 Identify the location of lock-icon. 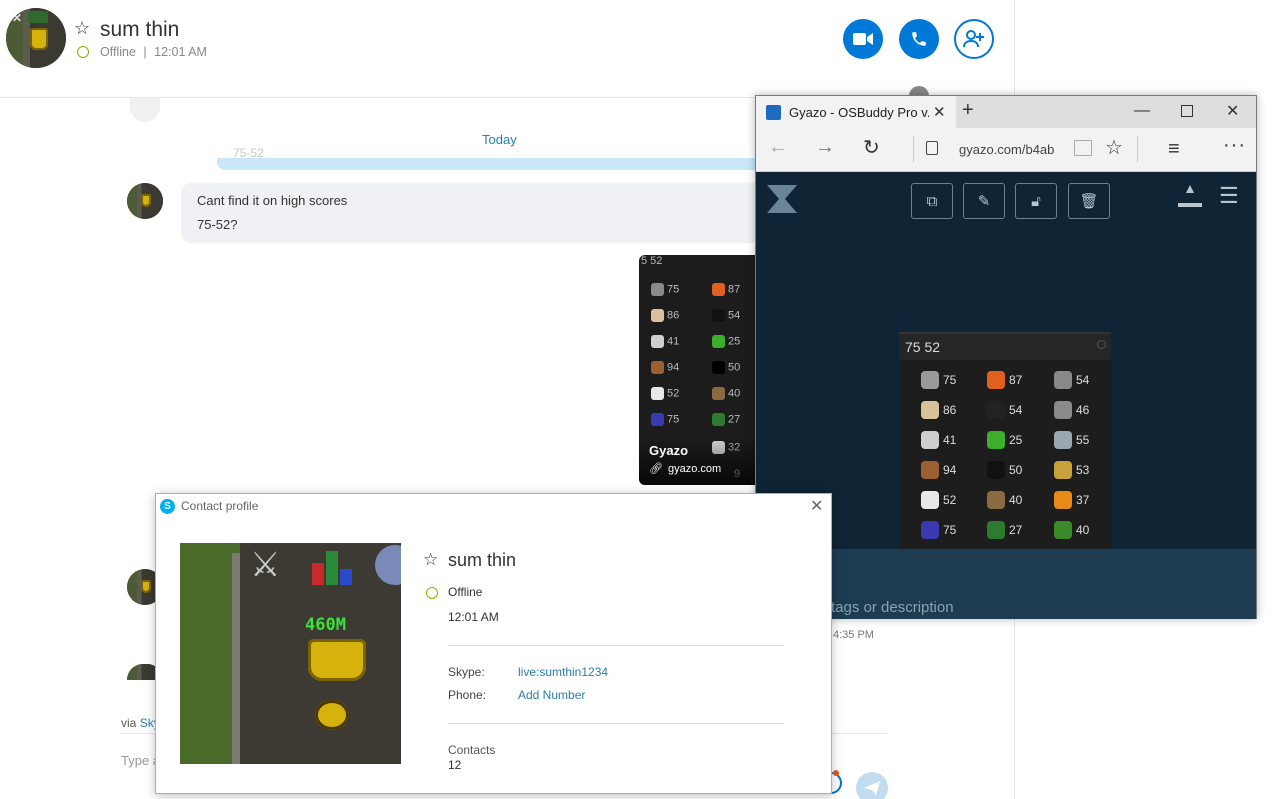
(932, 148).